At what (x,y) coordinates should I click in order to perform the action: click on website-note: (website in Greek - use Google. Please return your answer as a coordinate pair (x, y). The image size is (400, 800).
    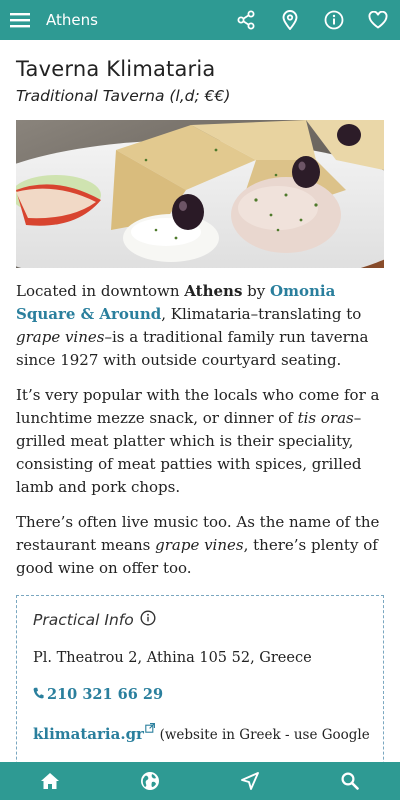
    Looking at the image, I should click on (264, 735).